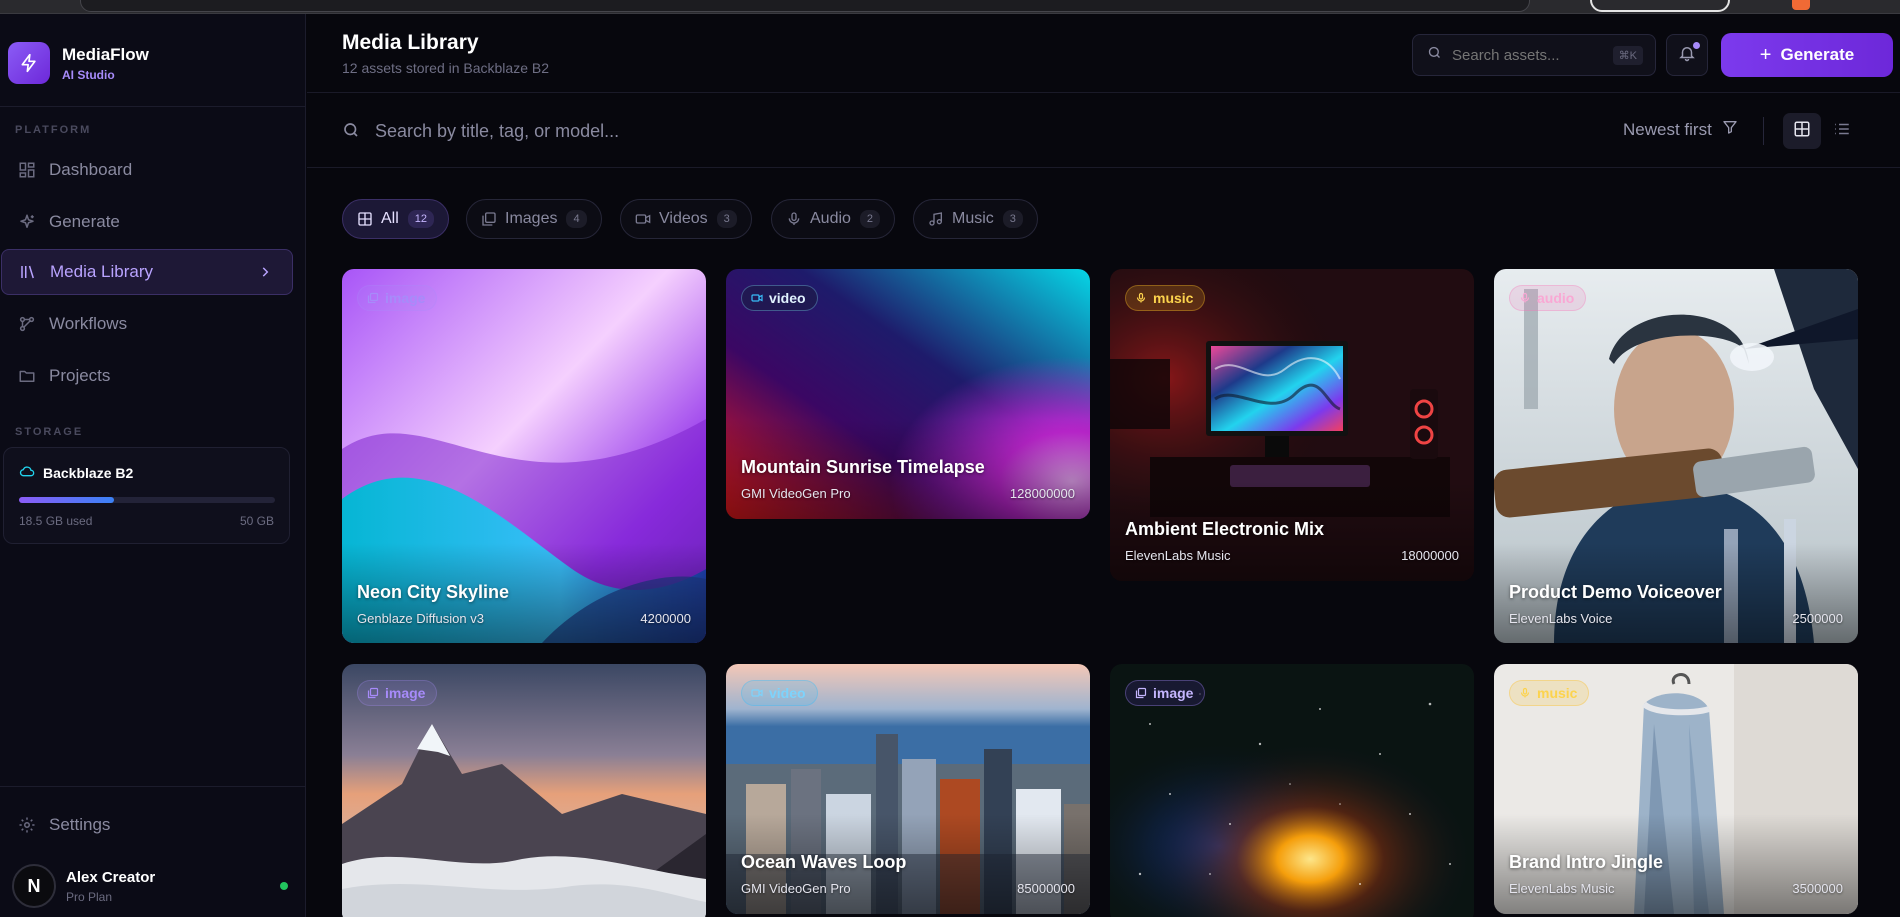 This screenshot has width=1900, height=917. Describe the element at coordinates (805, 6) in the screenshot. I see `browser-url-bar` at that location.